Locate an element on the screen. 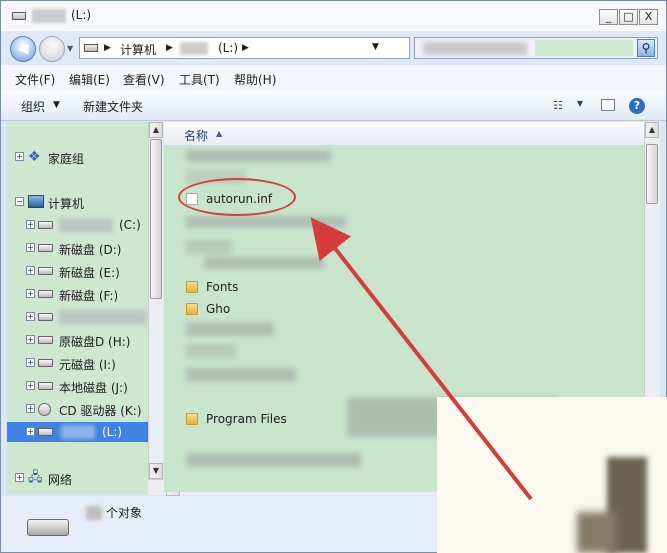  nav-drive-l: + (L:) is located at coordinates (78, 432).